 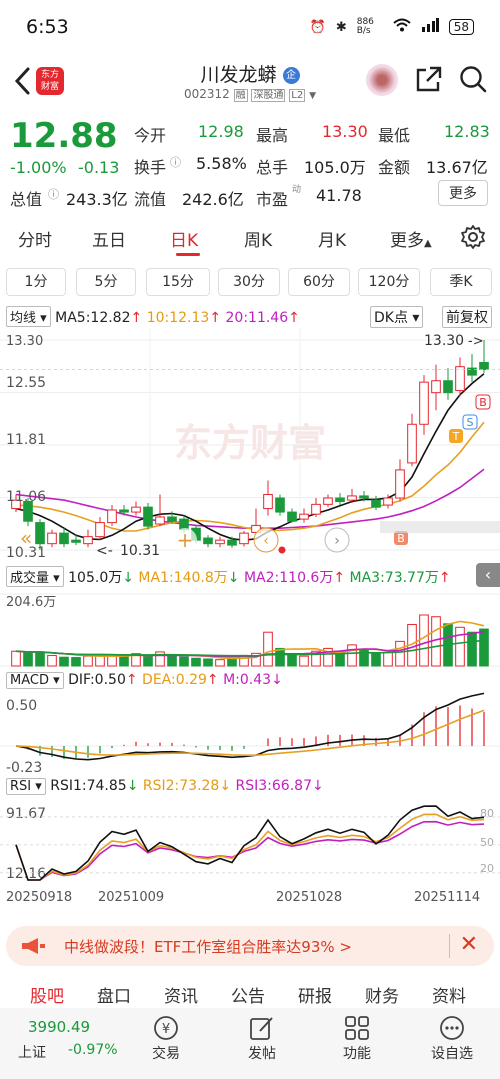 I want to click on apps-icon, so click(x=357, y=1028).